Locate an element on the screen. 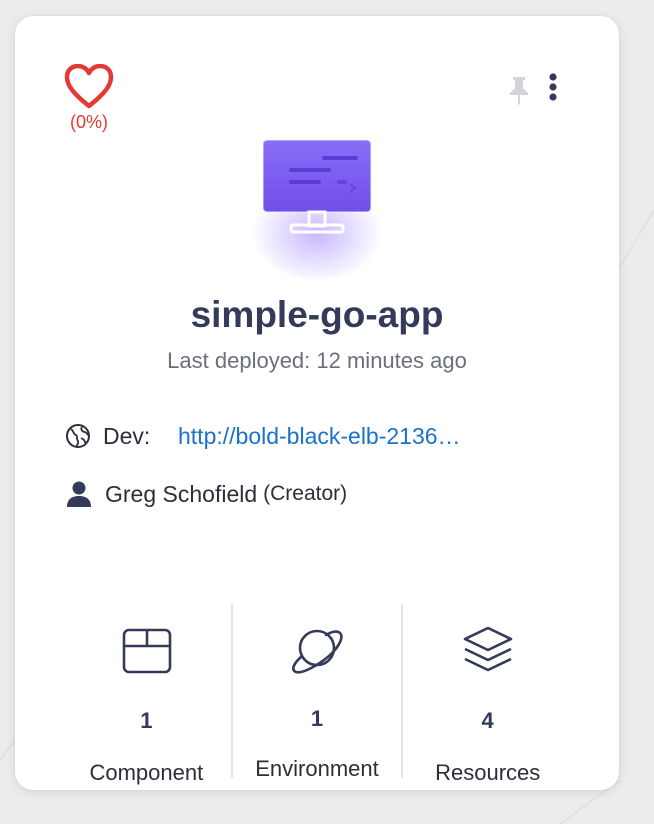 The width and height of the screenshot is (654, 824). pin-icon is located at coordinates (519, 90).